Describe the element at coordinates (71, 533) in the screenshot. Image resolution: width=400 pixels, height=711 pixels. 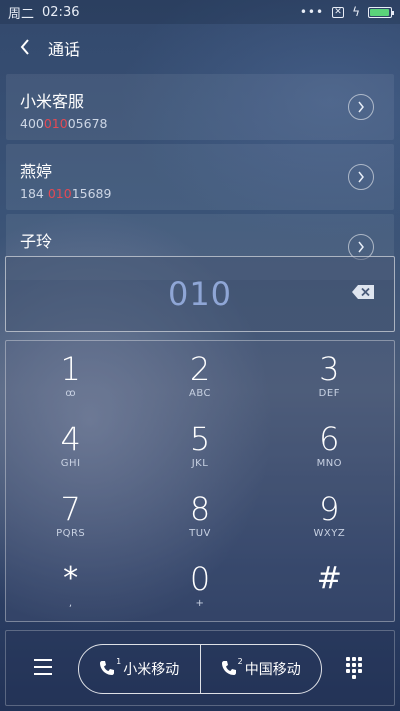
I see `key-letters: PQRS` at that location.